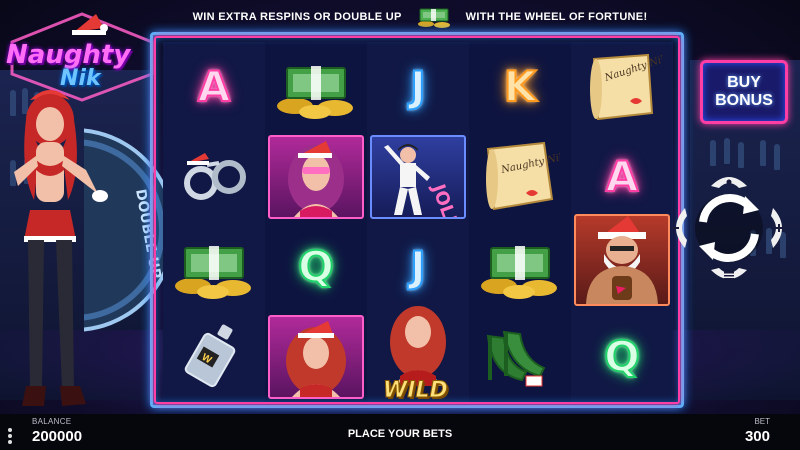 The width and height of the screenshot is (800, 450). What do you see at coordinates (675, 228) in the screenshot?
I see `minus-icon` at bounding box center [675, 228].